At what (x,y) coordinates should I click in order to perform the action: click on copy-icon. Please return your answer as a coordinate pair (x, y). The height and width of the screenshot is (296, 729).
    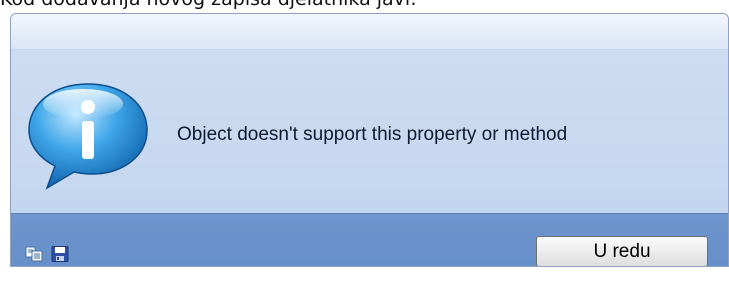
    Looking at the image, I should click on (34, 254).